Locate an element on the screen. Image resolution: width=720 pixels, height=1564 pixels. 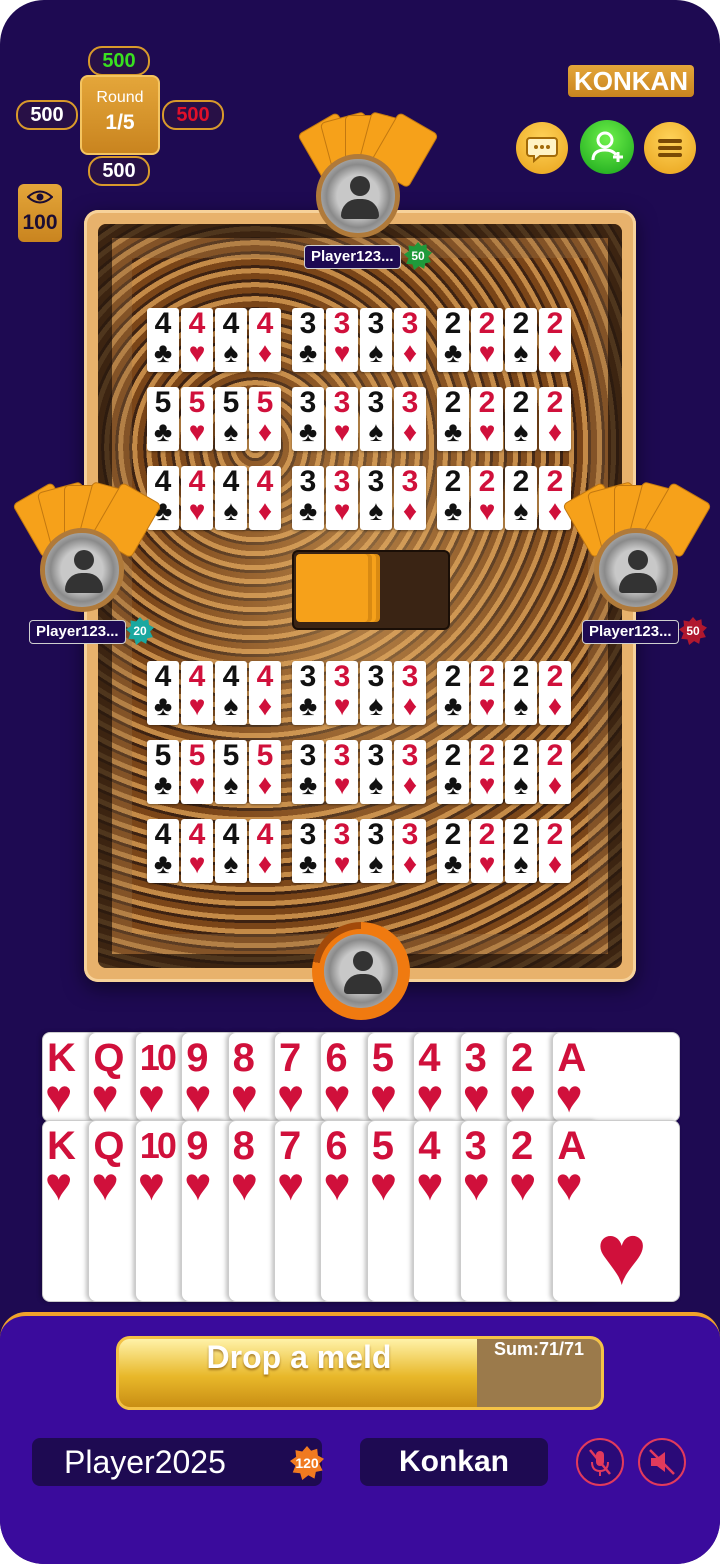
opponent-top-avatar is located at coordinates (358, 196).